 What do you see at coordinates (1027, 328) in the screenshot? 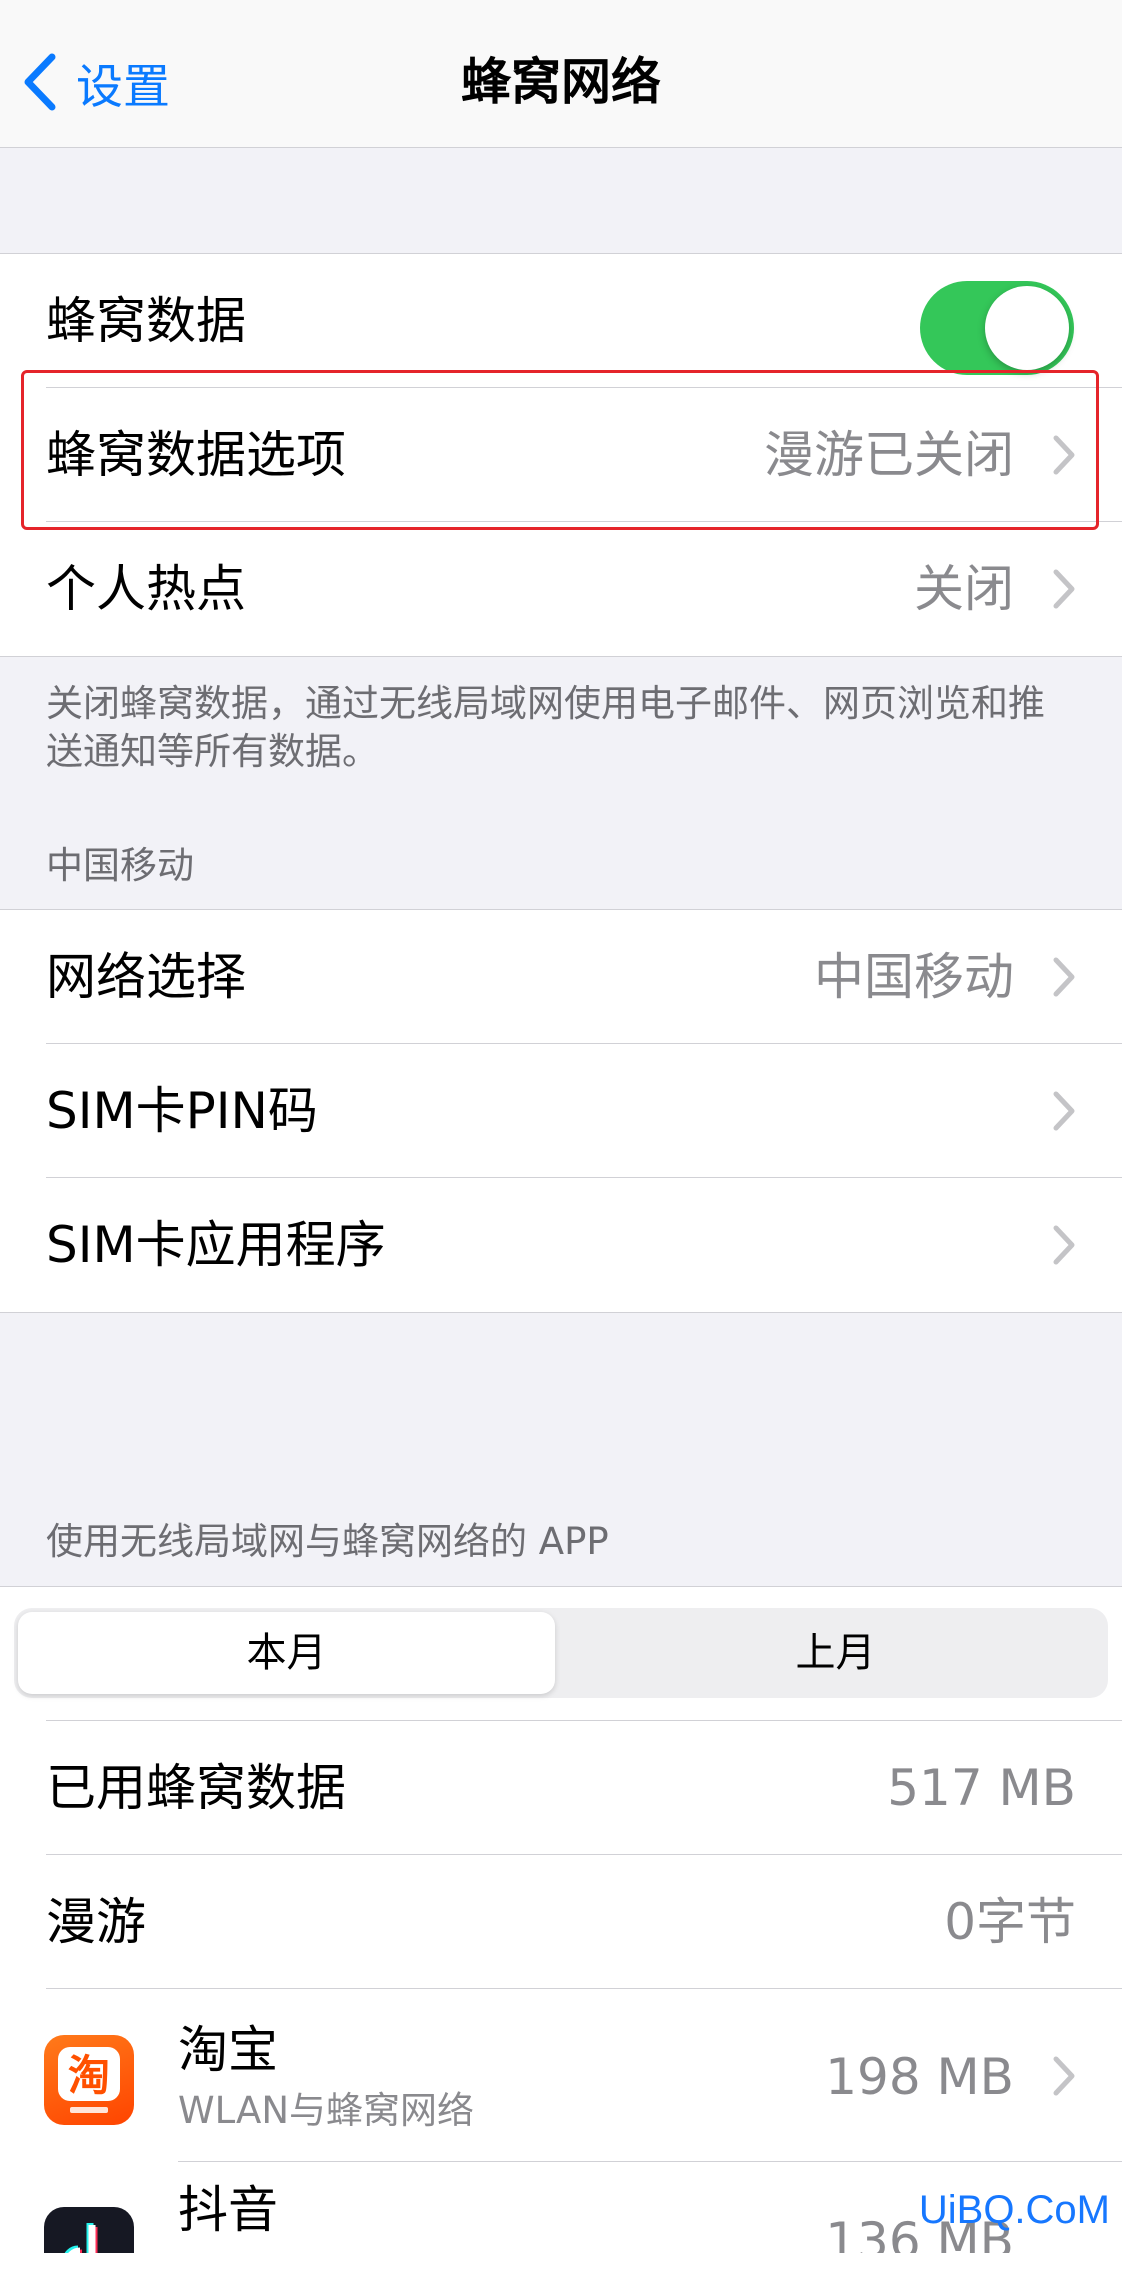
I see `toggle-knob` at bounding box center [1027, 328].